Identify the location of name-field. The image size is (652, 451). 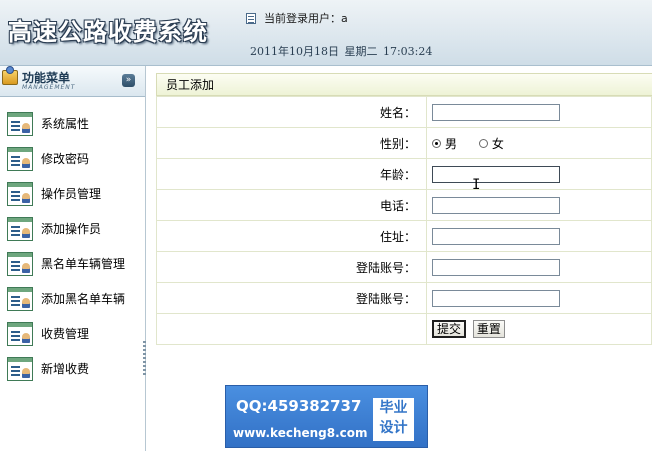
(496, 112).